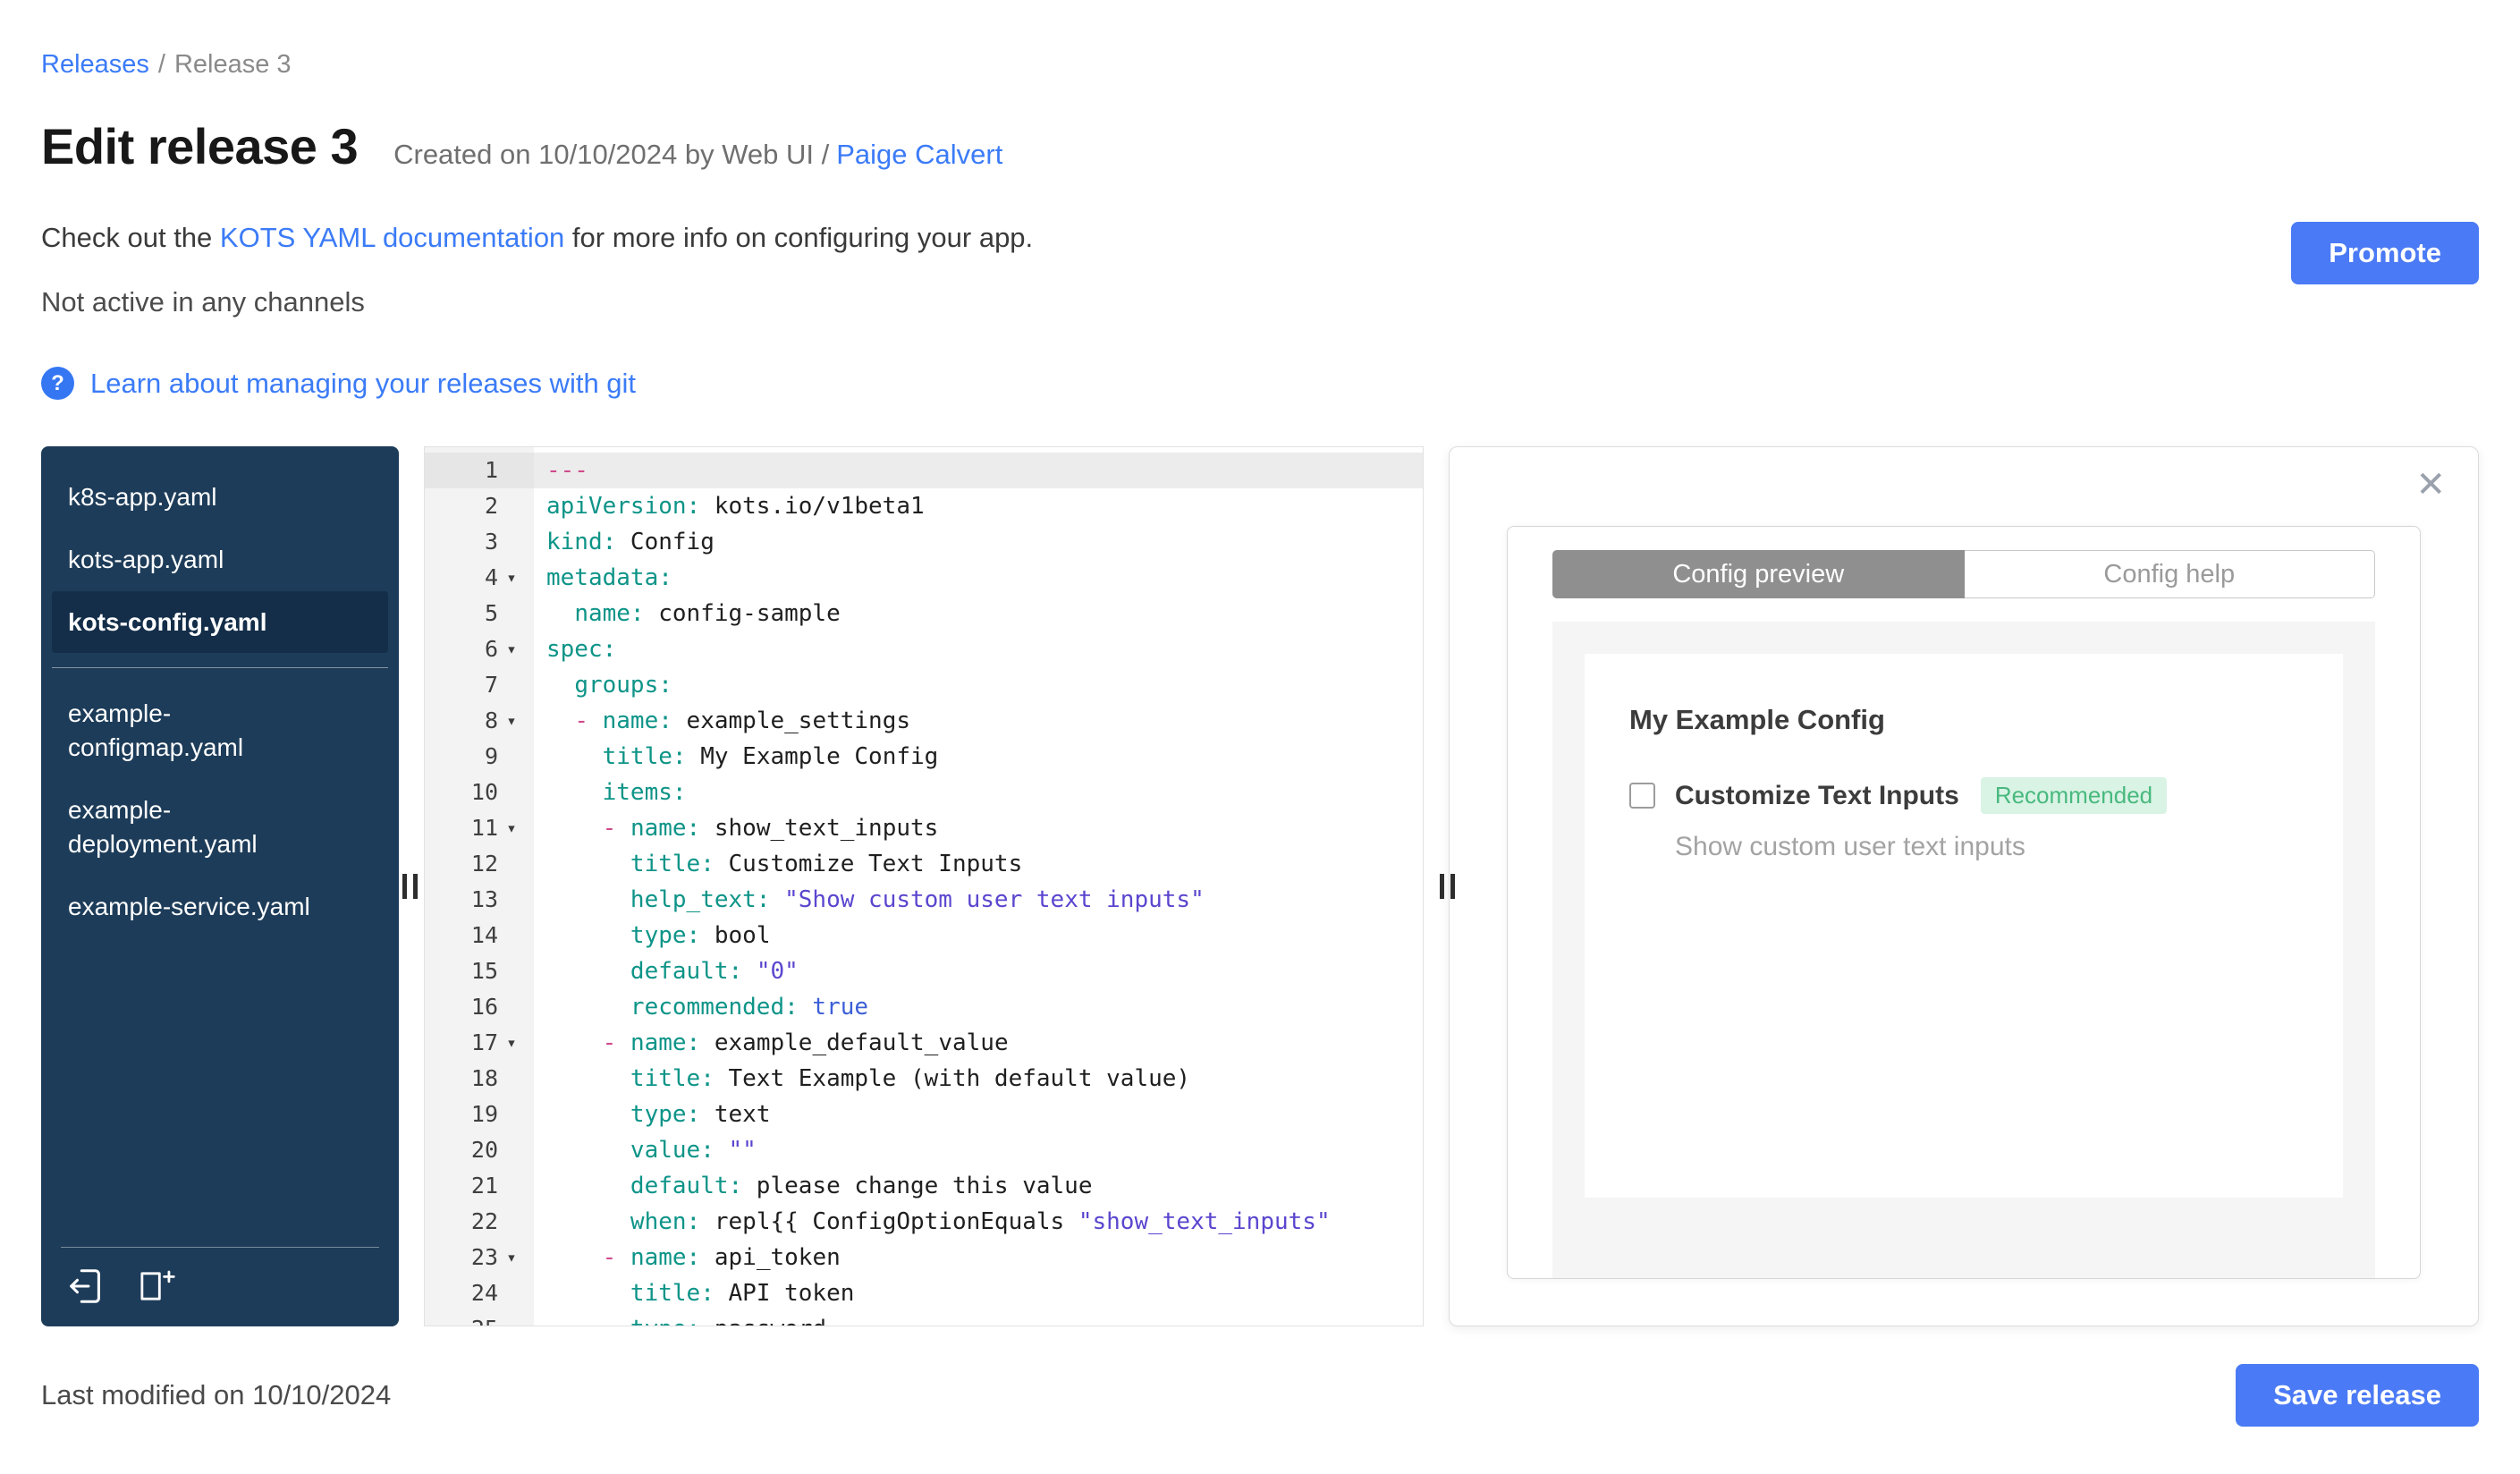  I want to click on line-number: 6 ▾, so click(479, 649).